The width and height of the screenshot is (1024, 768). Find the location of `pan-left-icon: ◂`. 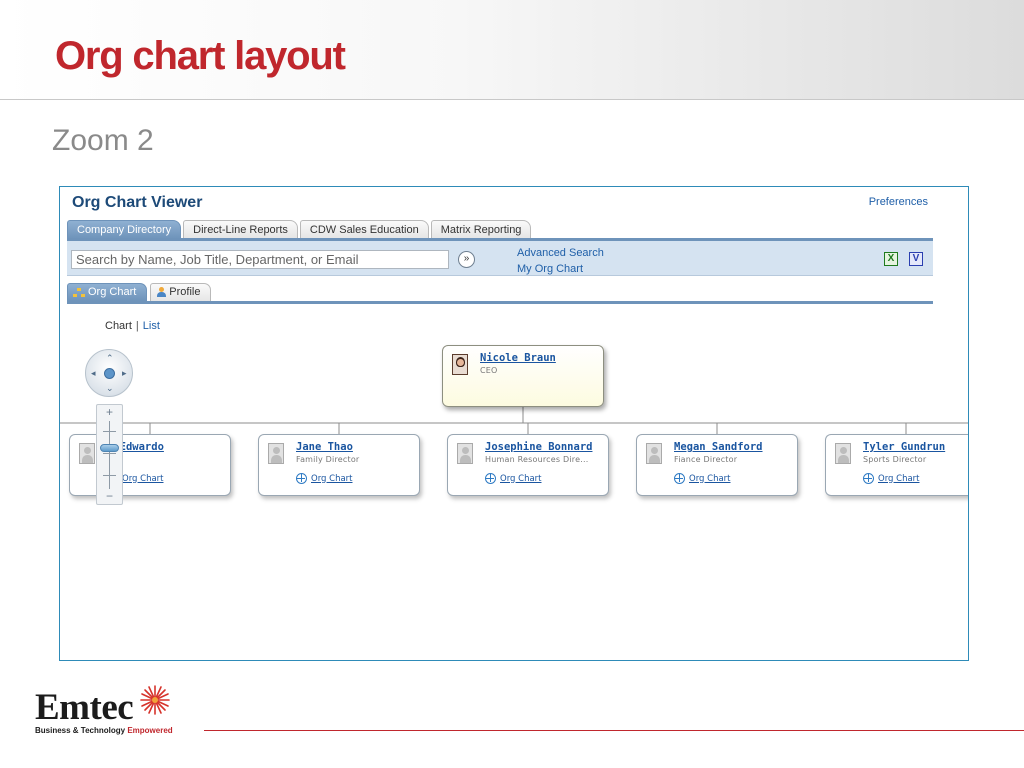

pan-left-icon: ◂ is located at coordinates (93, 373).